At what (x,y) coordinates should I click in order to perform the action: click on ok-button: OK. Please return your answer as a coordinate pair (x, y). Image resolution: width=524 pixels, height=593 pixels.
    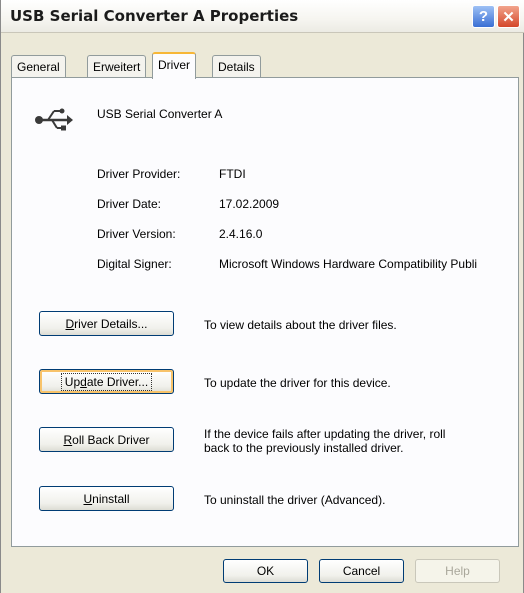
    Looking at the image, I should click on (265, 571).